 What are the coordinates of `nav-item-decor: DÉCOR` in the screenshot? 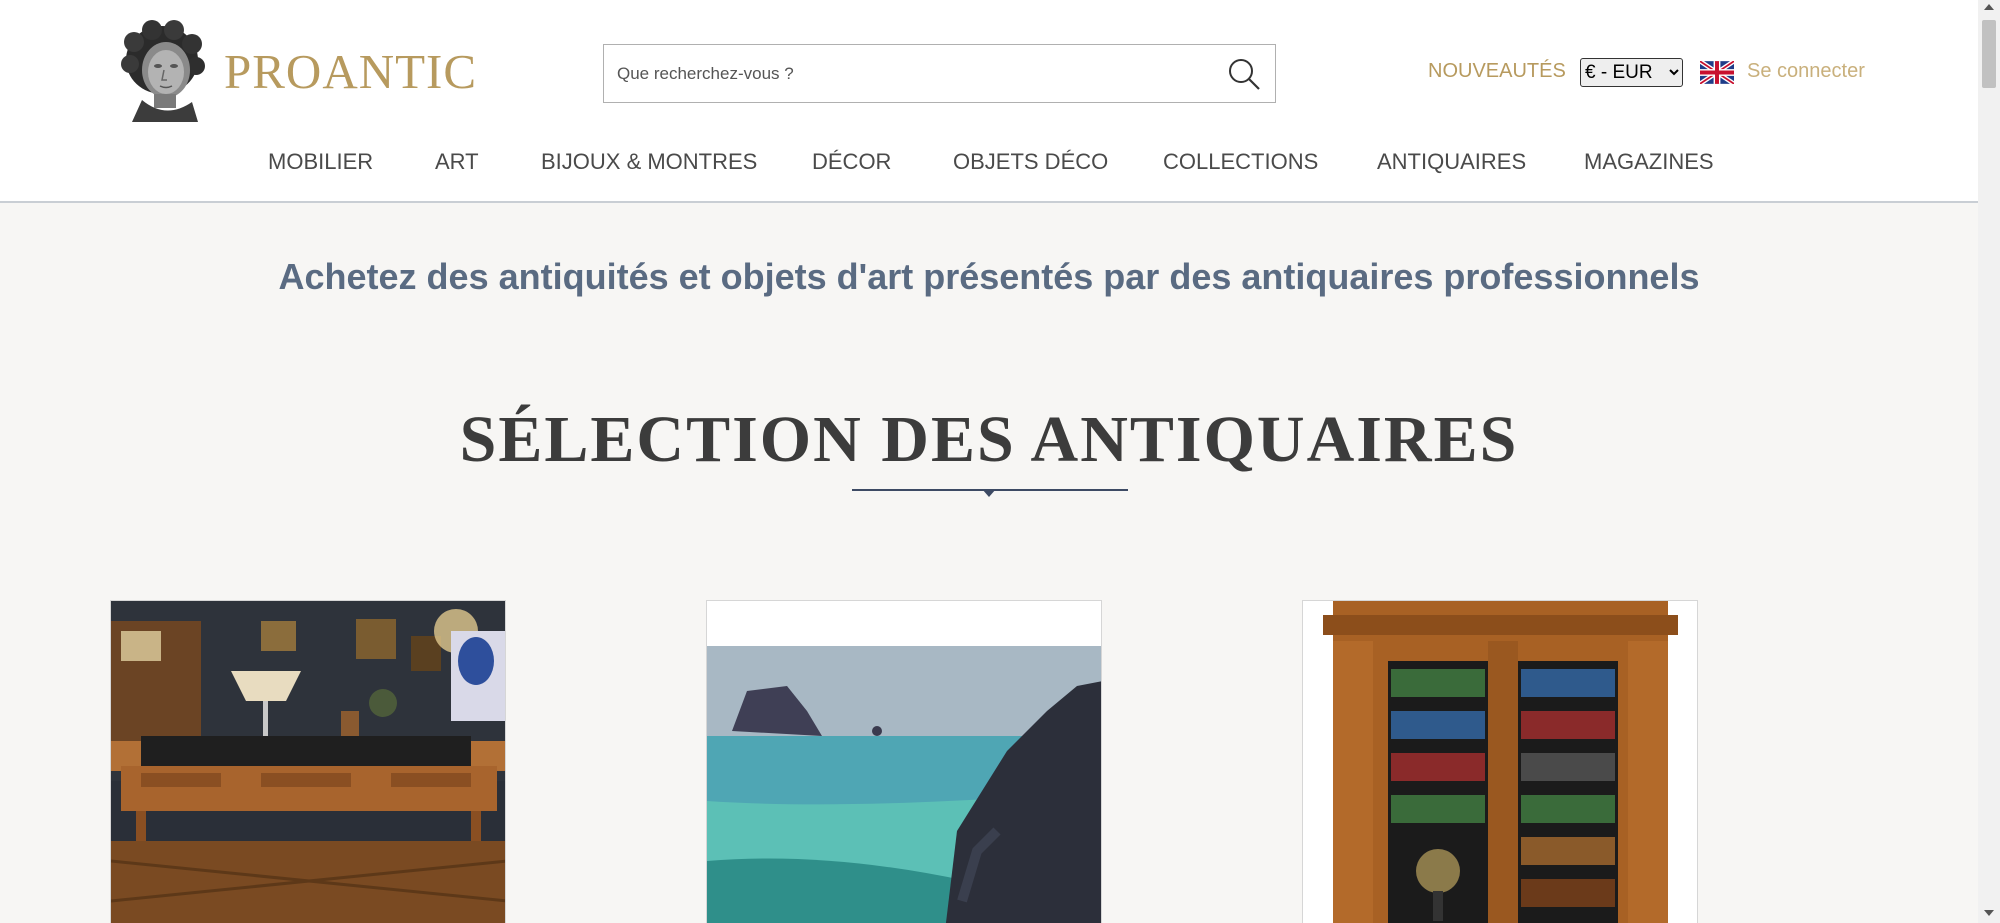 It's located at (851, 162).